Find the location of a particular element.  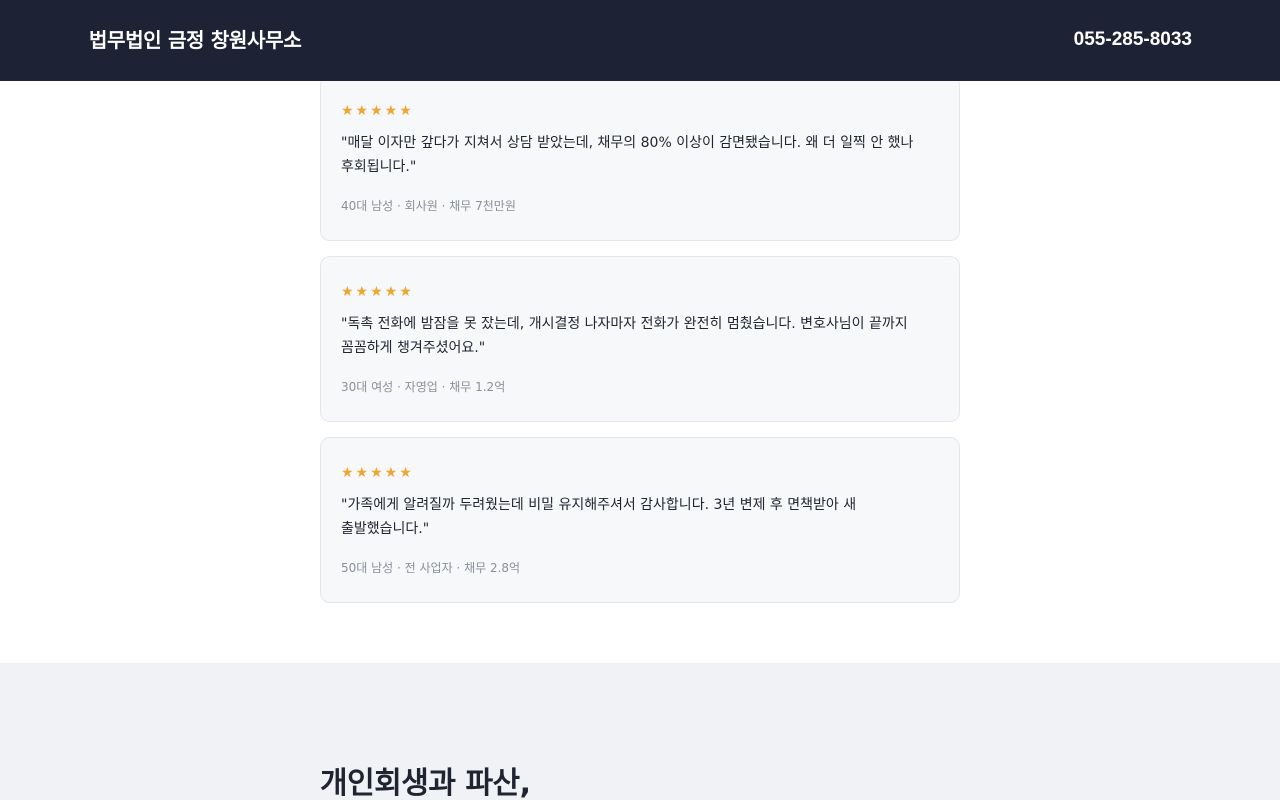

review-meta: 30대 여성 · 자영업 · 채무 1.2억 is located at coordinates (423, 387).